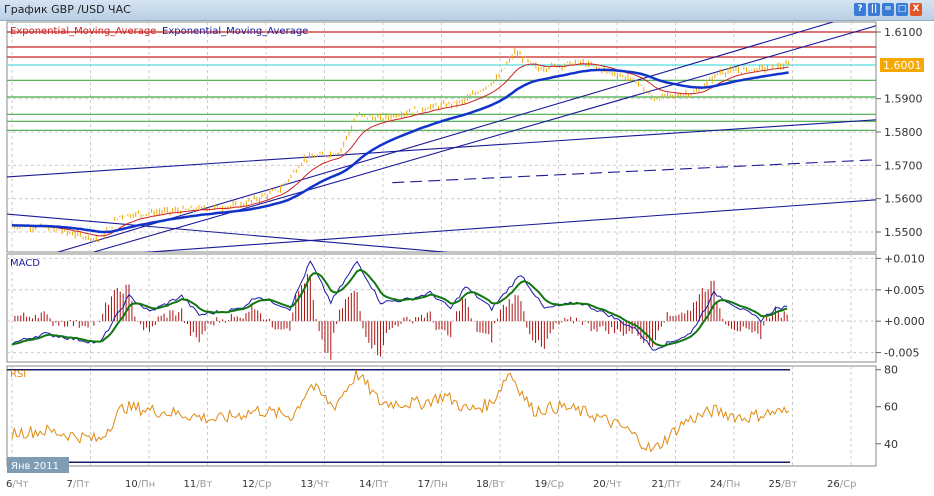 This screenshot has height=496, width=934. What do you see at coordinates (256, 484) in the screenshot?
I see `x-tick-label: 12/Ср` at bounding box center [256, 484].